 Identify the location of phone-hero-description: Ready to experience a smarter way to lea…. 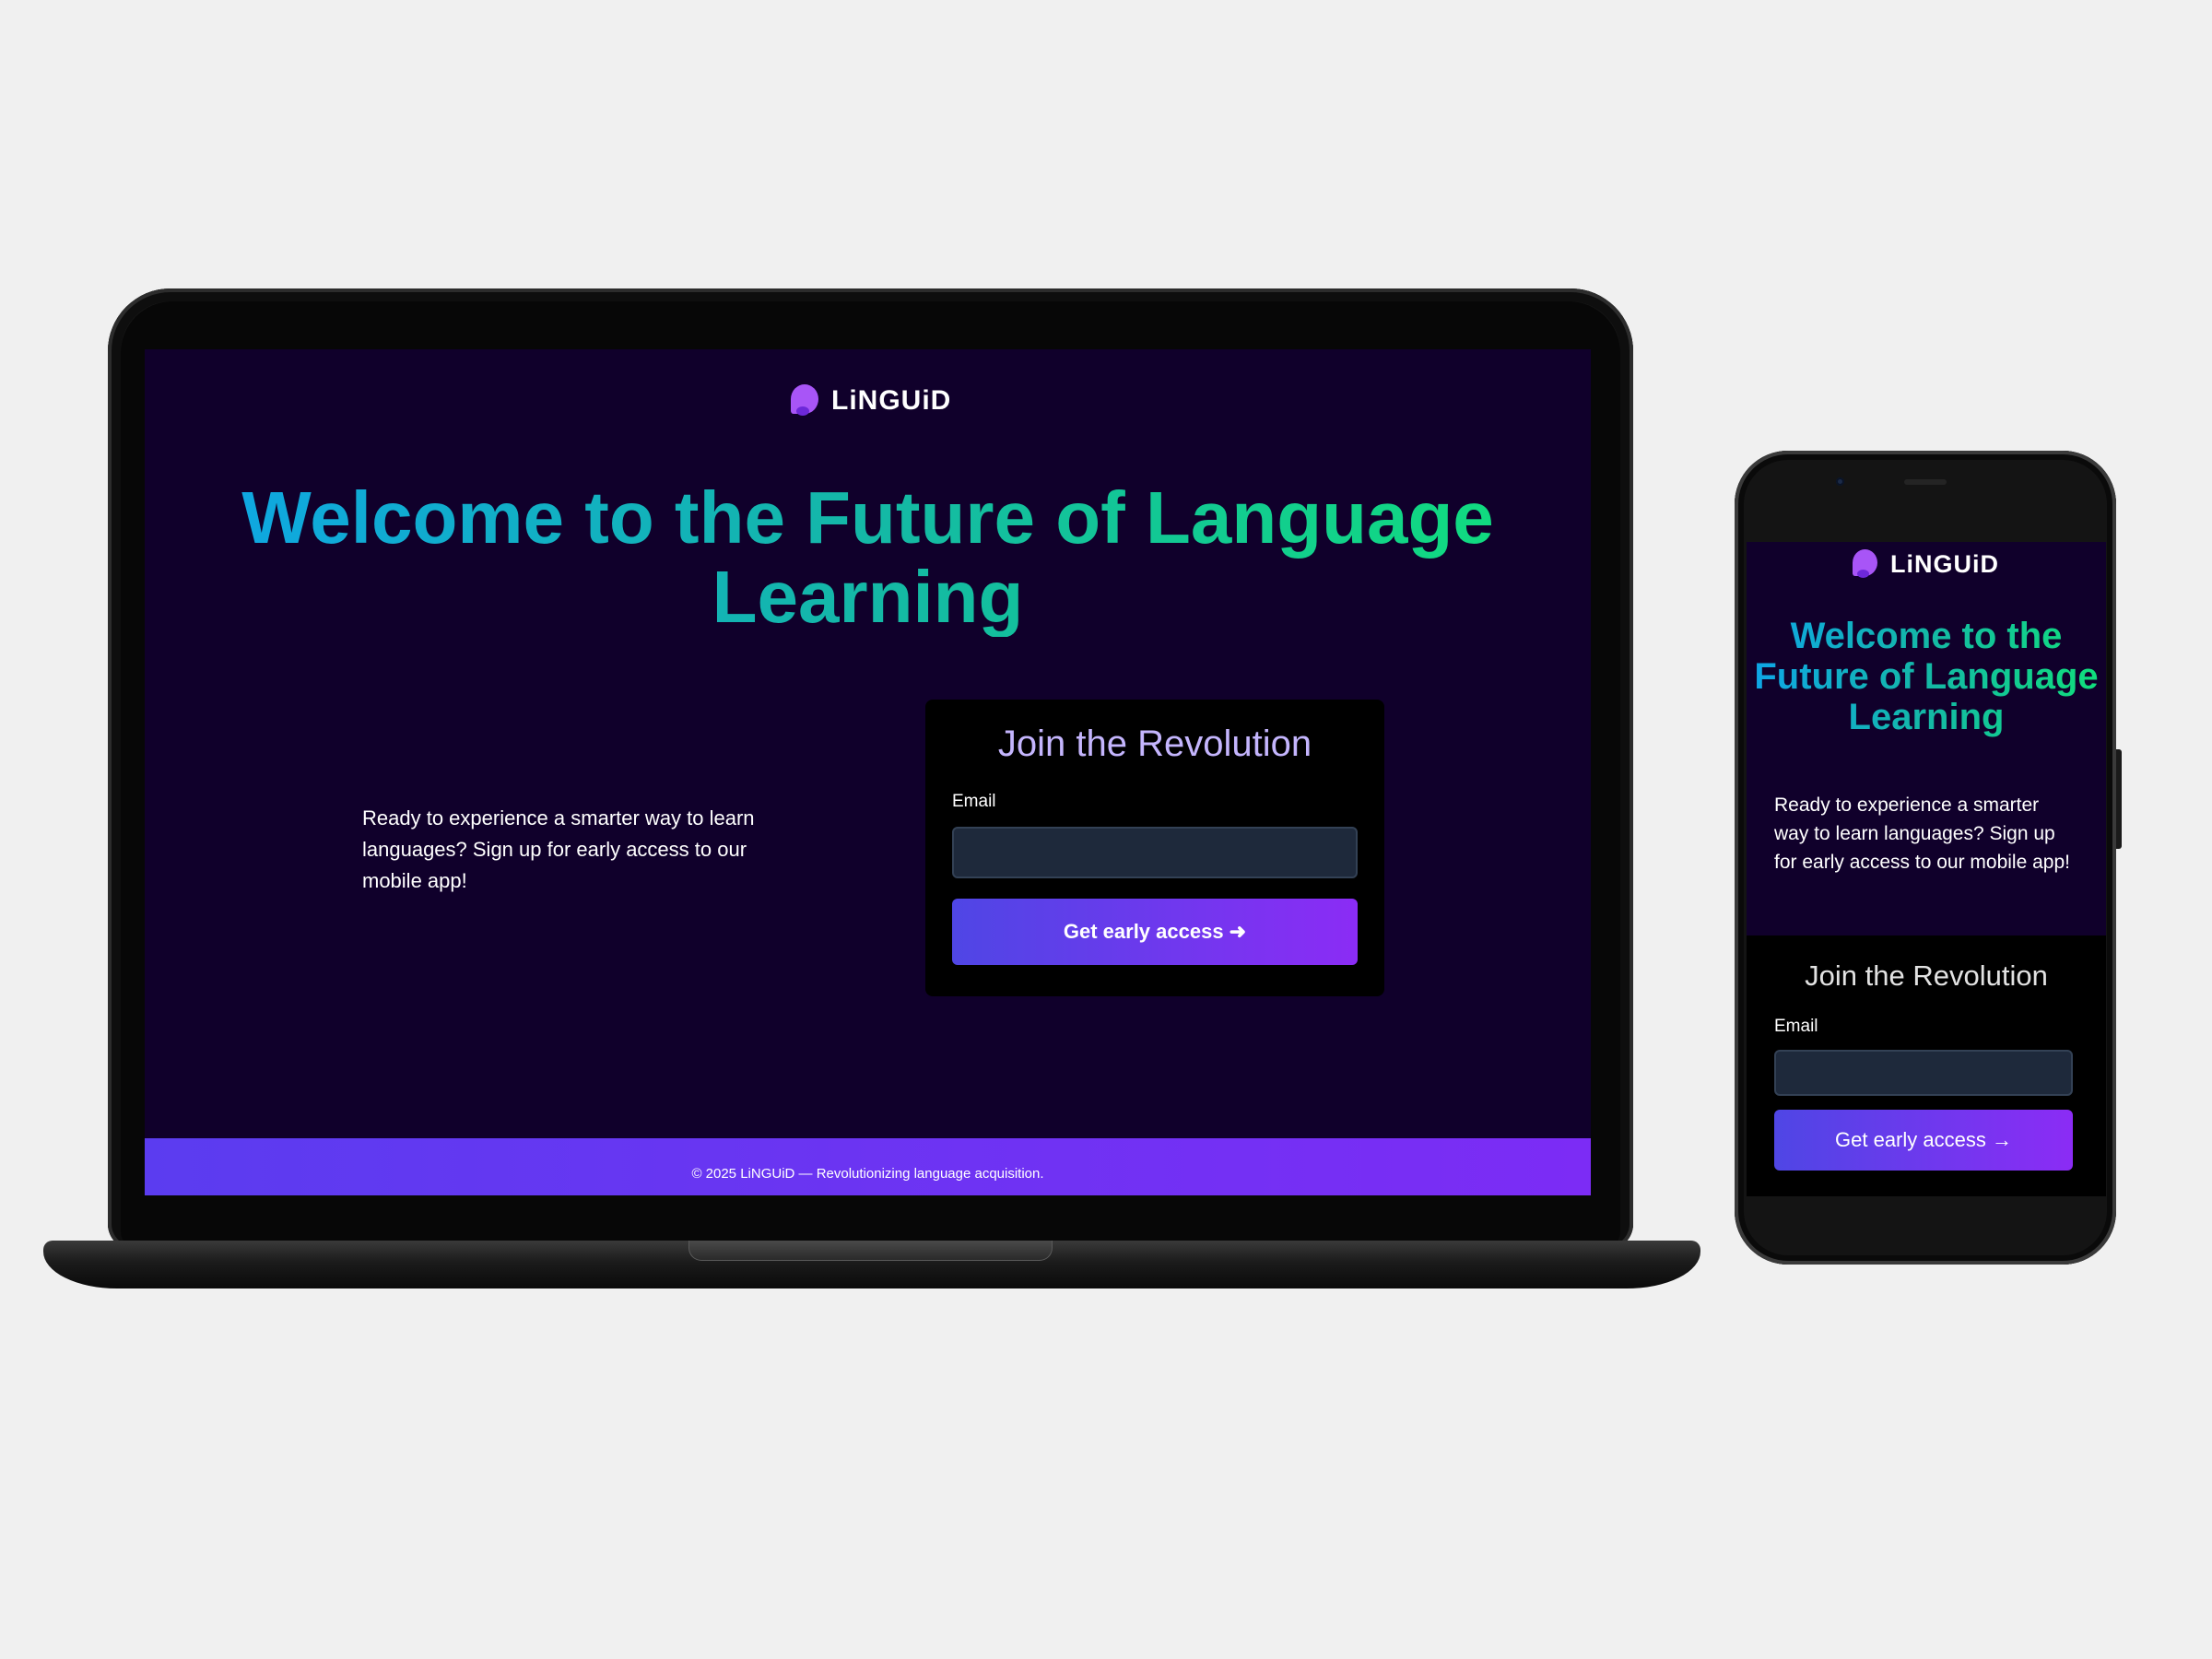
(1922, 833).